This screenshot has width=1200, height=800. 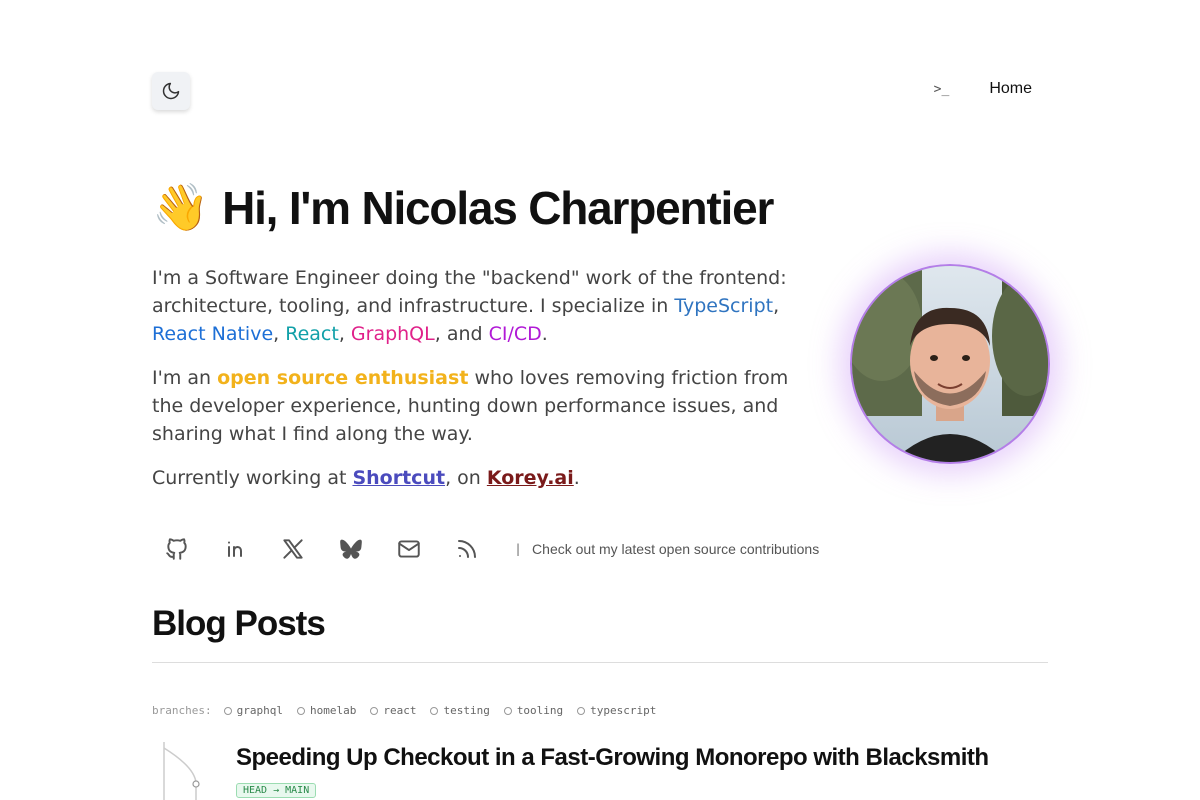 I want to click on rss-icon, so click(x=467, y=549).